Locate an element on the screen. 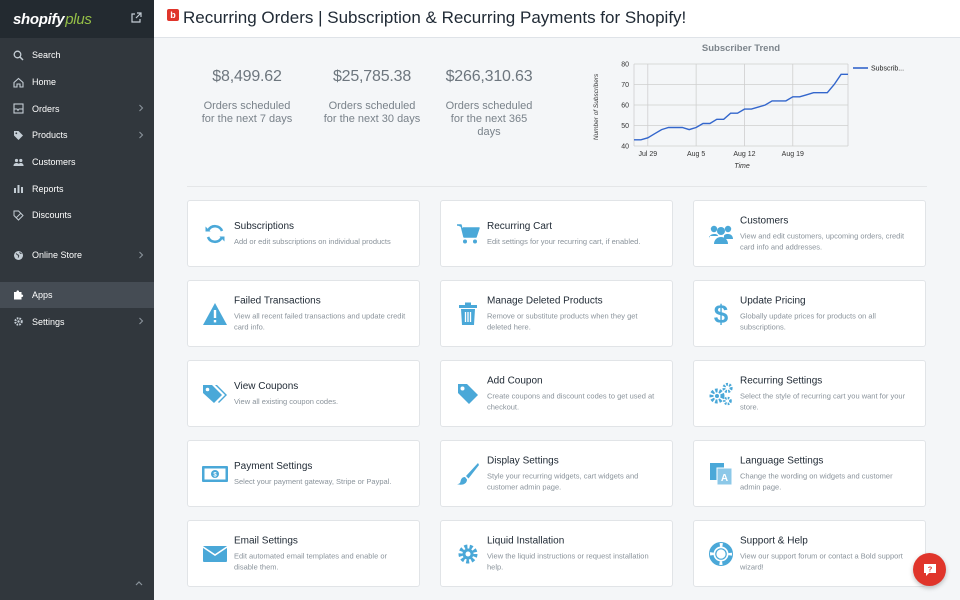  gears-icon is located at coordinates (721, 394).